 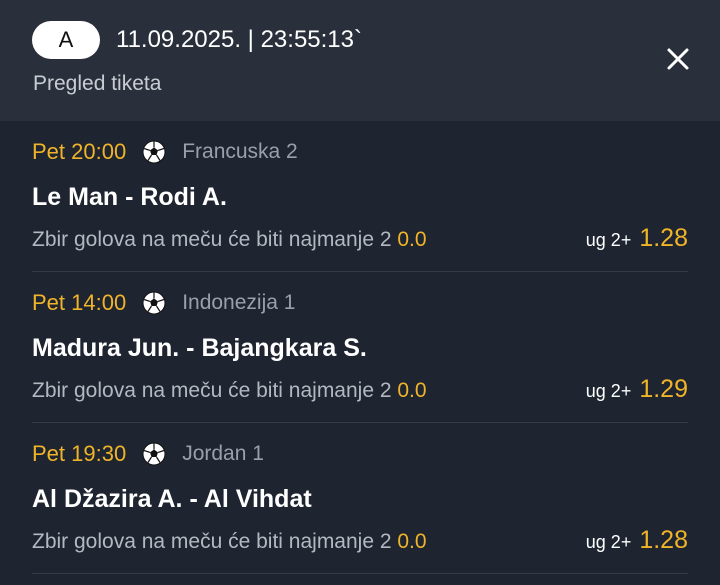 What do you see at coordinates (79, 453) in the screenshot?
I see `match-time: Pet 19:30` at bounding box center [79, 453].